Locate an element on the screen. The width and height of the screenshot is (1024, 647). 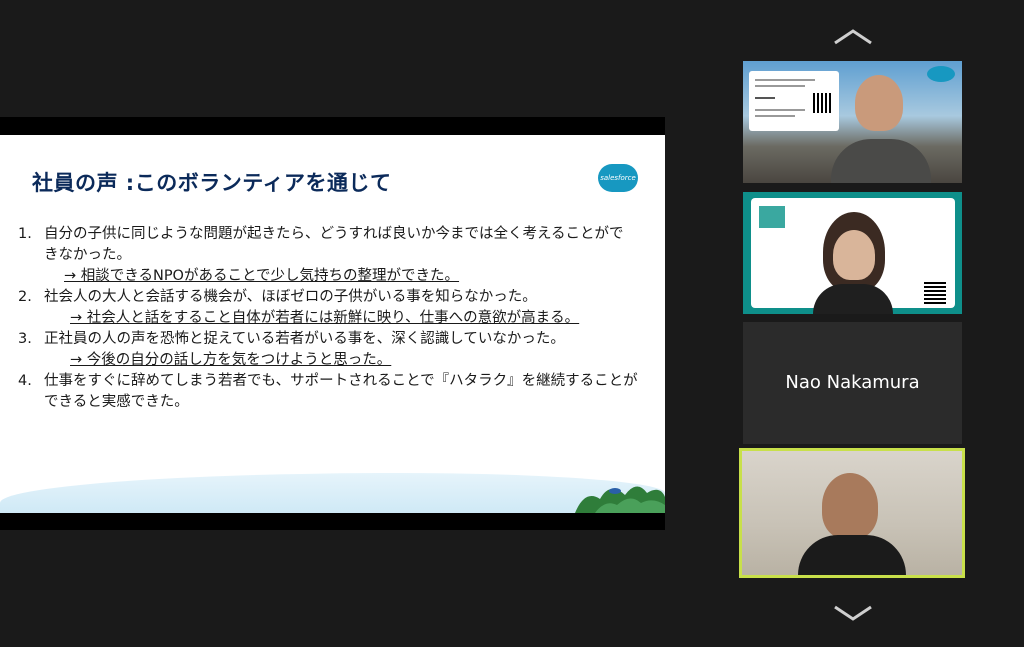
list-item: 3. 正社員の人の声を恐怖と捉えている若者がいる事を、深く認識していなかった。 is located at coordinates (291, 339).